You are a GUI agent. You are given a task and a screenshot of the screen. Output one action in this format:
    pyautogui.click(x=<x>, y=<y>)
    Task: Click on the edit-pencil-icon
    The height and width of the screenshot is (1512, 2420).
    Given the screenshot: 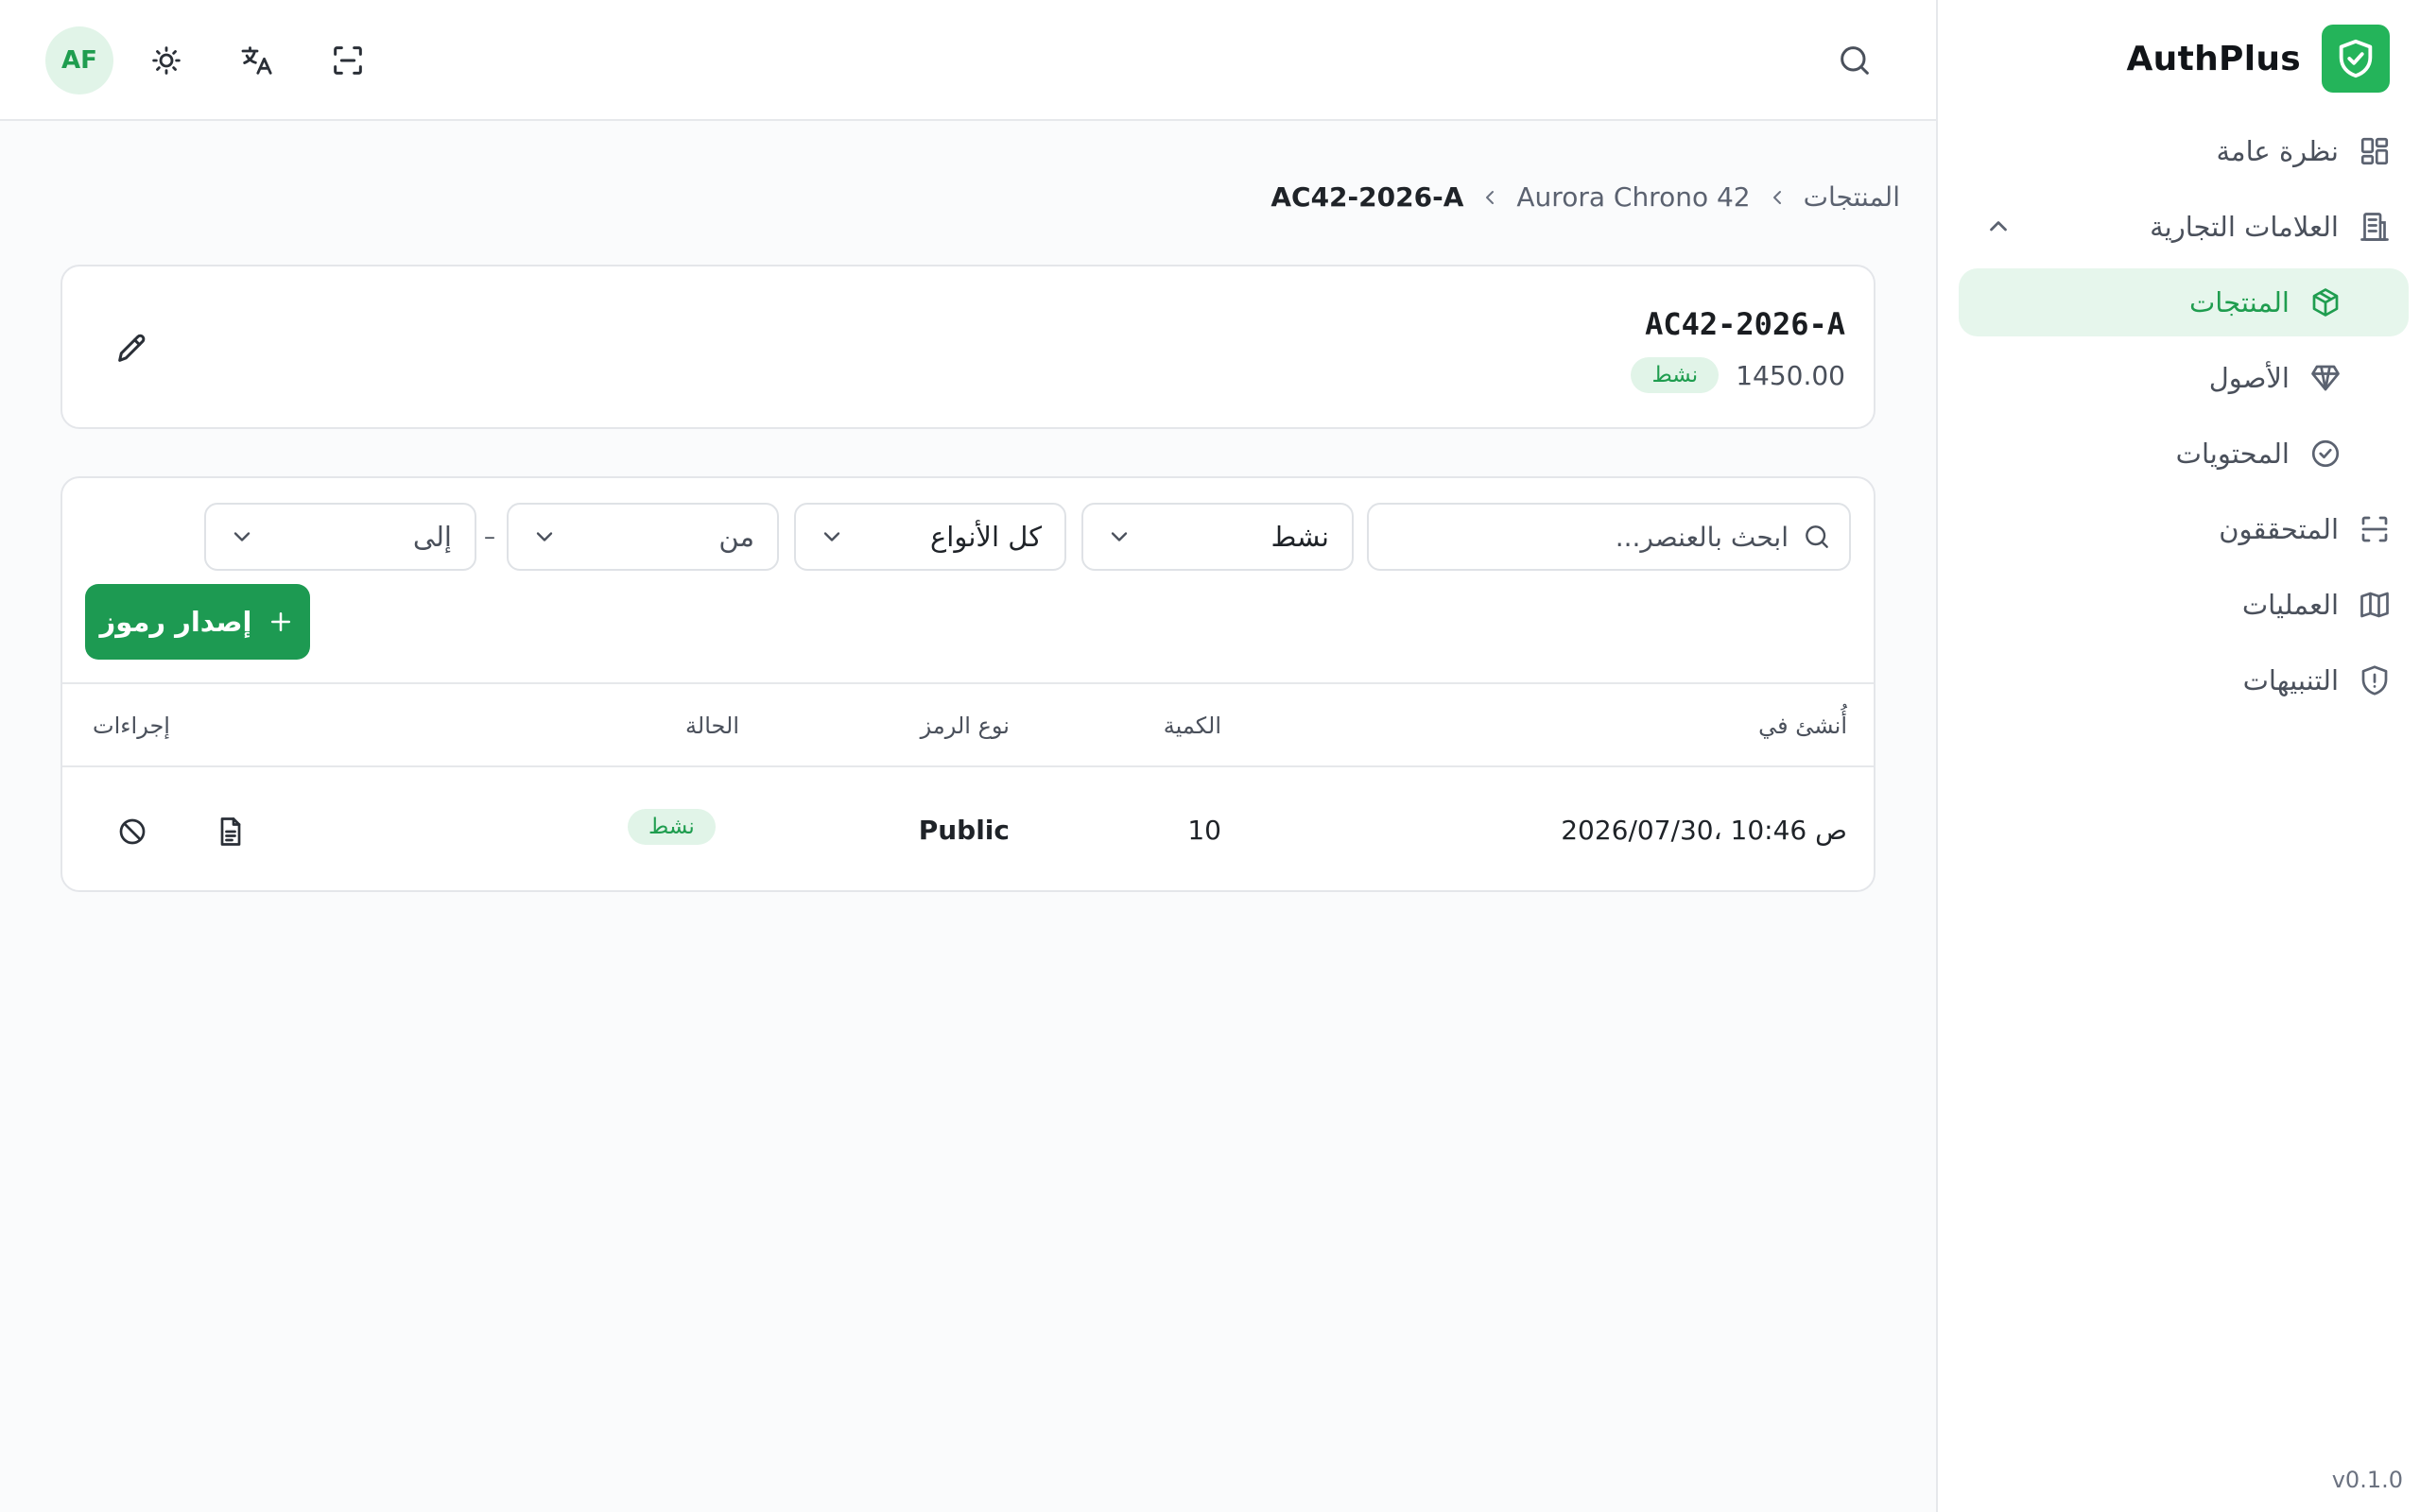 What is the action you would take?
    pyautogui.click(x=132, y=348)
    